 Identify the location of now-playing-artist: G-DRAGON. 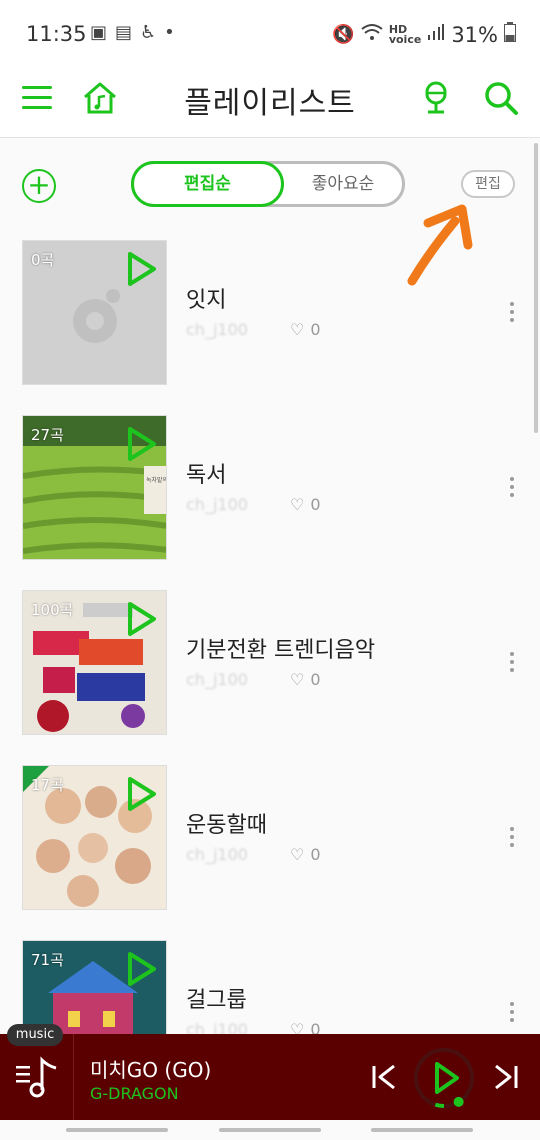
(134, 1093).